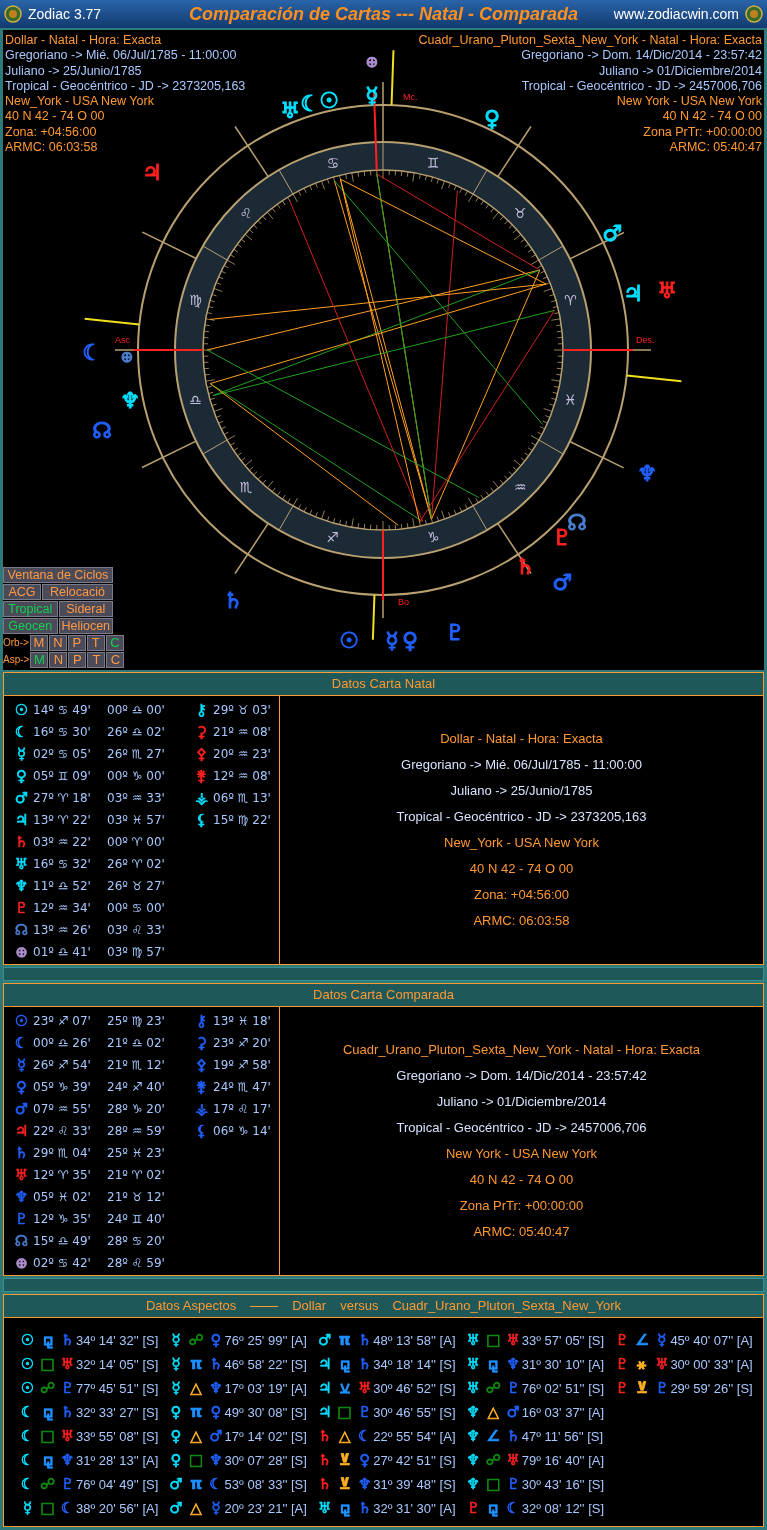  Describe the element at coordinates (51, 132) in the screenshot. I see `chart-info-text: Zona: +04:56:00` at that location.